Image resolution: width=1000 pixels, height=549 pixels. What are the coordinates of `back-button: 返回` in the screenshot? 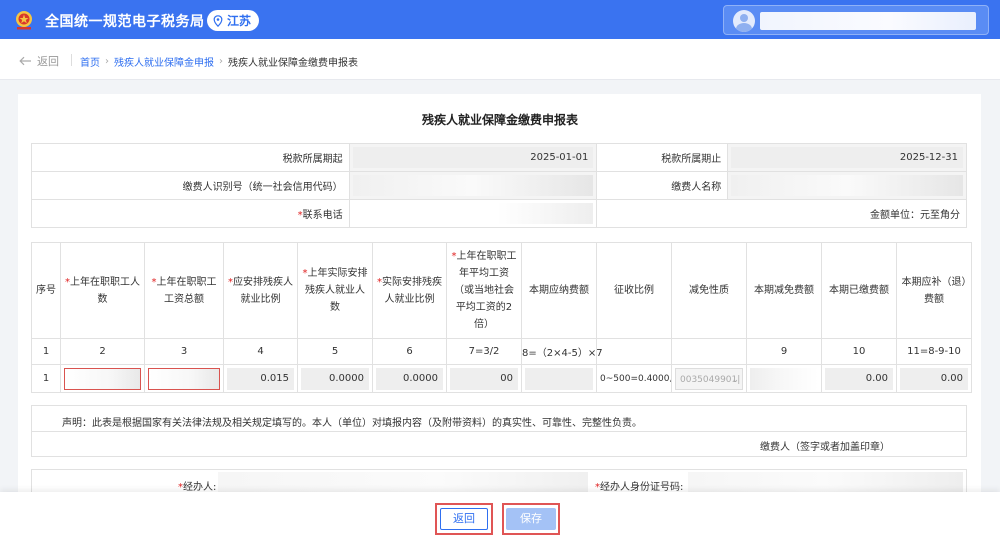 It's located at (464, 519).